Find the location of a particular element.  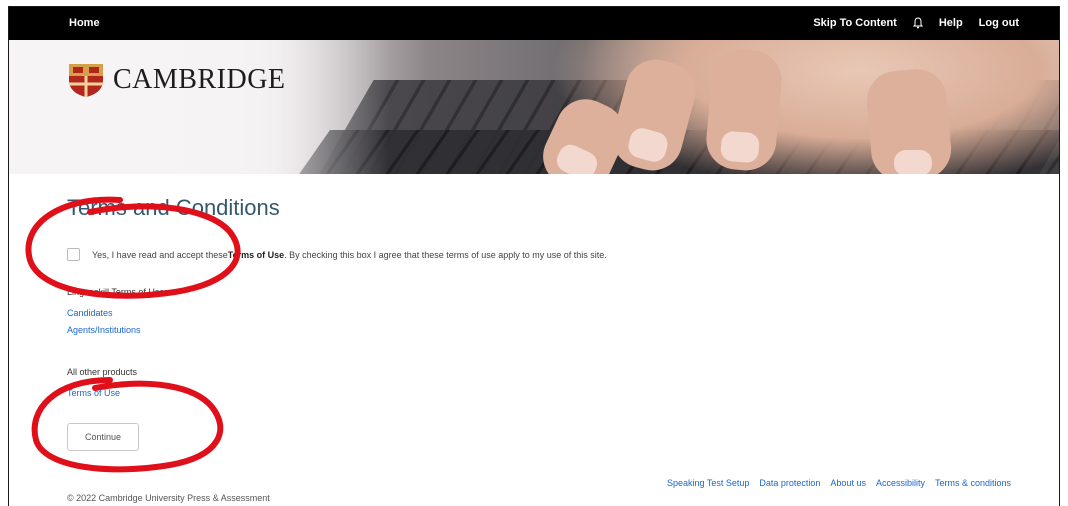

skip-to-content-link: Skip To Content is located at coordinates (855, 23).